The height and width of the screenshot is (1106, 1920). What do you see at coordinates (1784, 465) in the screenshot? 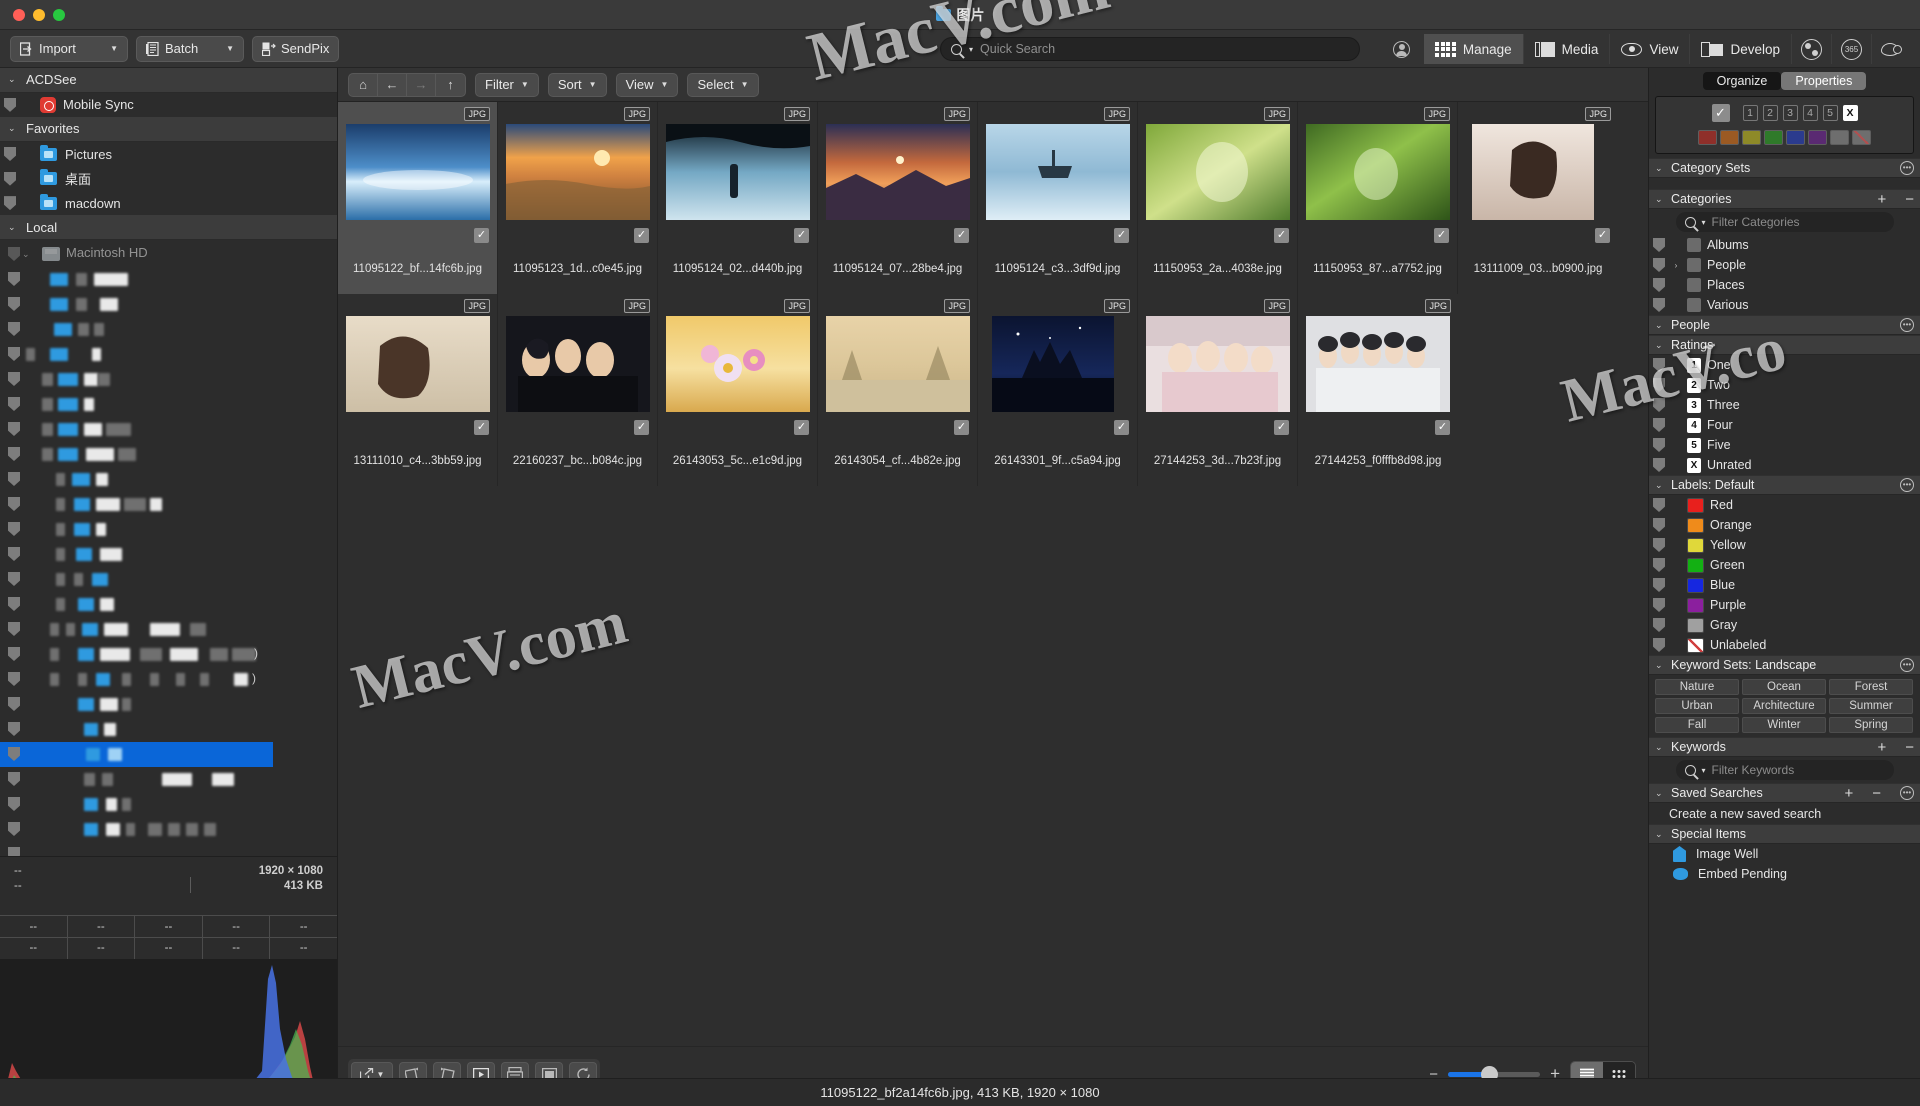
I see `rating-item-unrated: X Unrated` at bounding box center [1784, 465].